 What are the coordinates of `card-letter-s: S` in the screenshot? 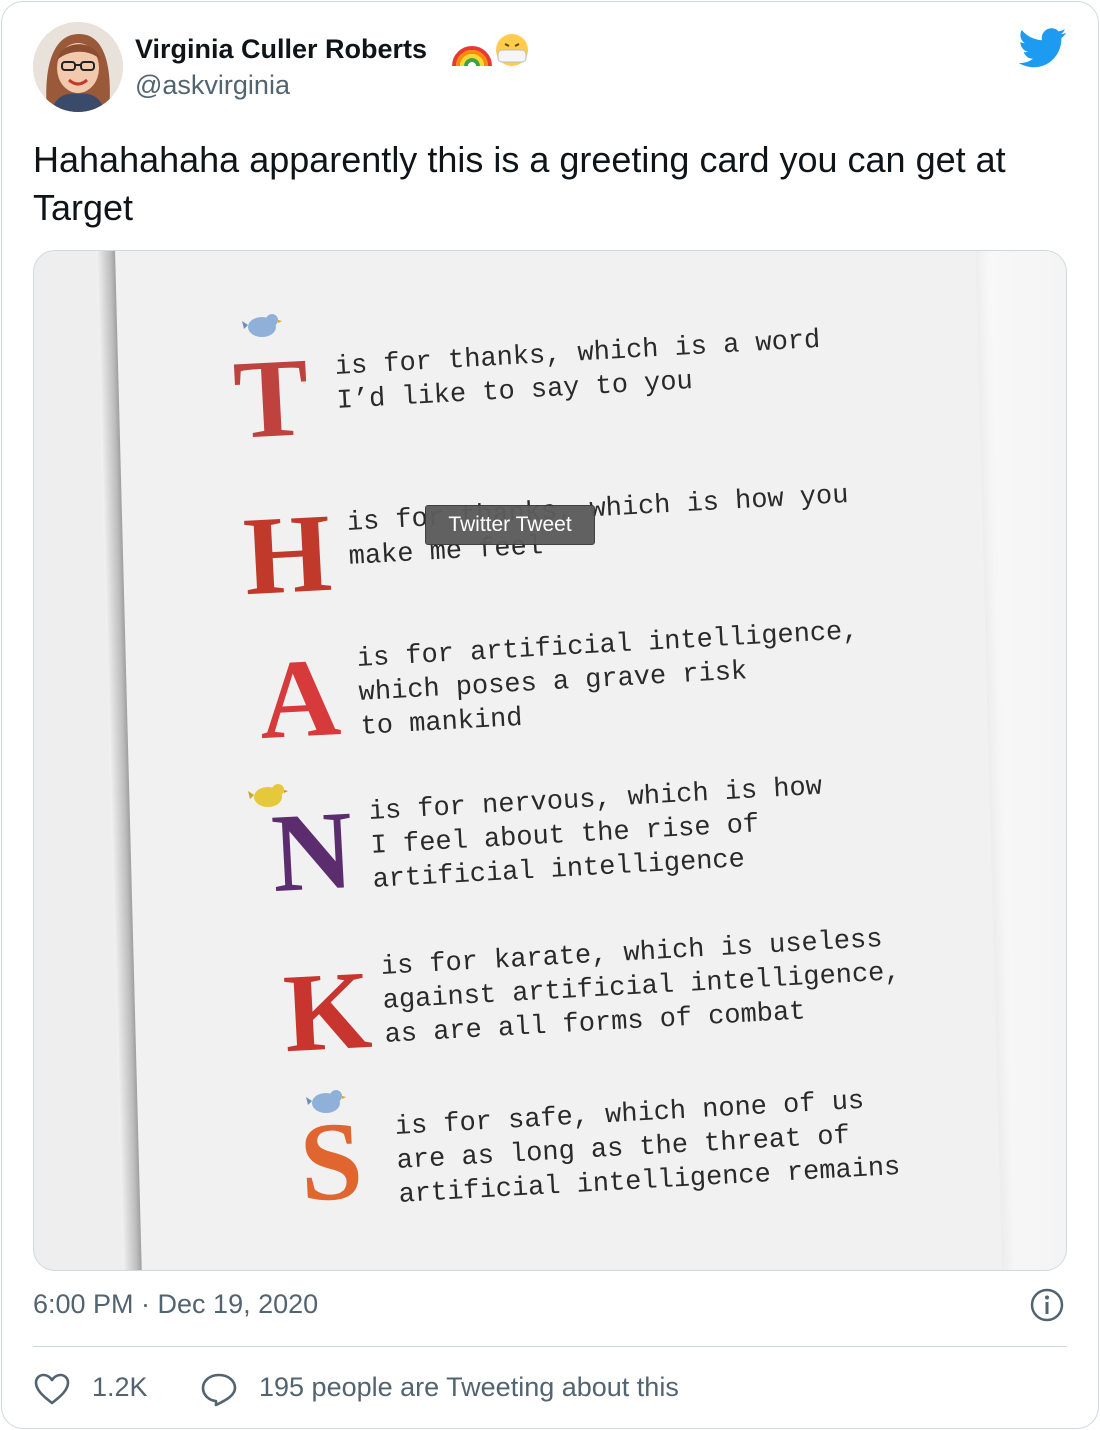 It's located at (331, 1162).